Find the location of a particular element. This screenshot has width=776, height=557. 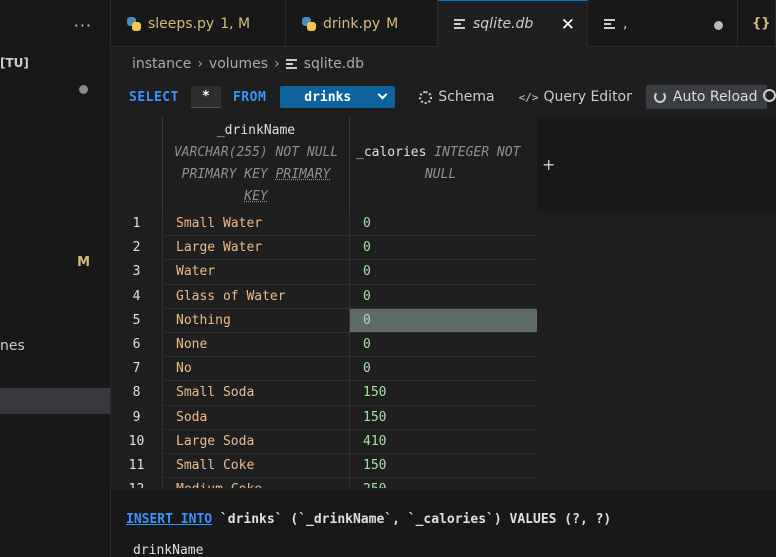

table-row: 2 Large Water 0 is located at coordinates (324, 248).